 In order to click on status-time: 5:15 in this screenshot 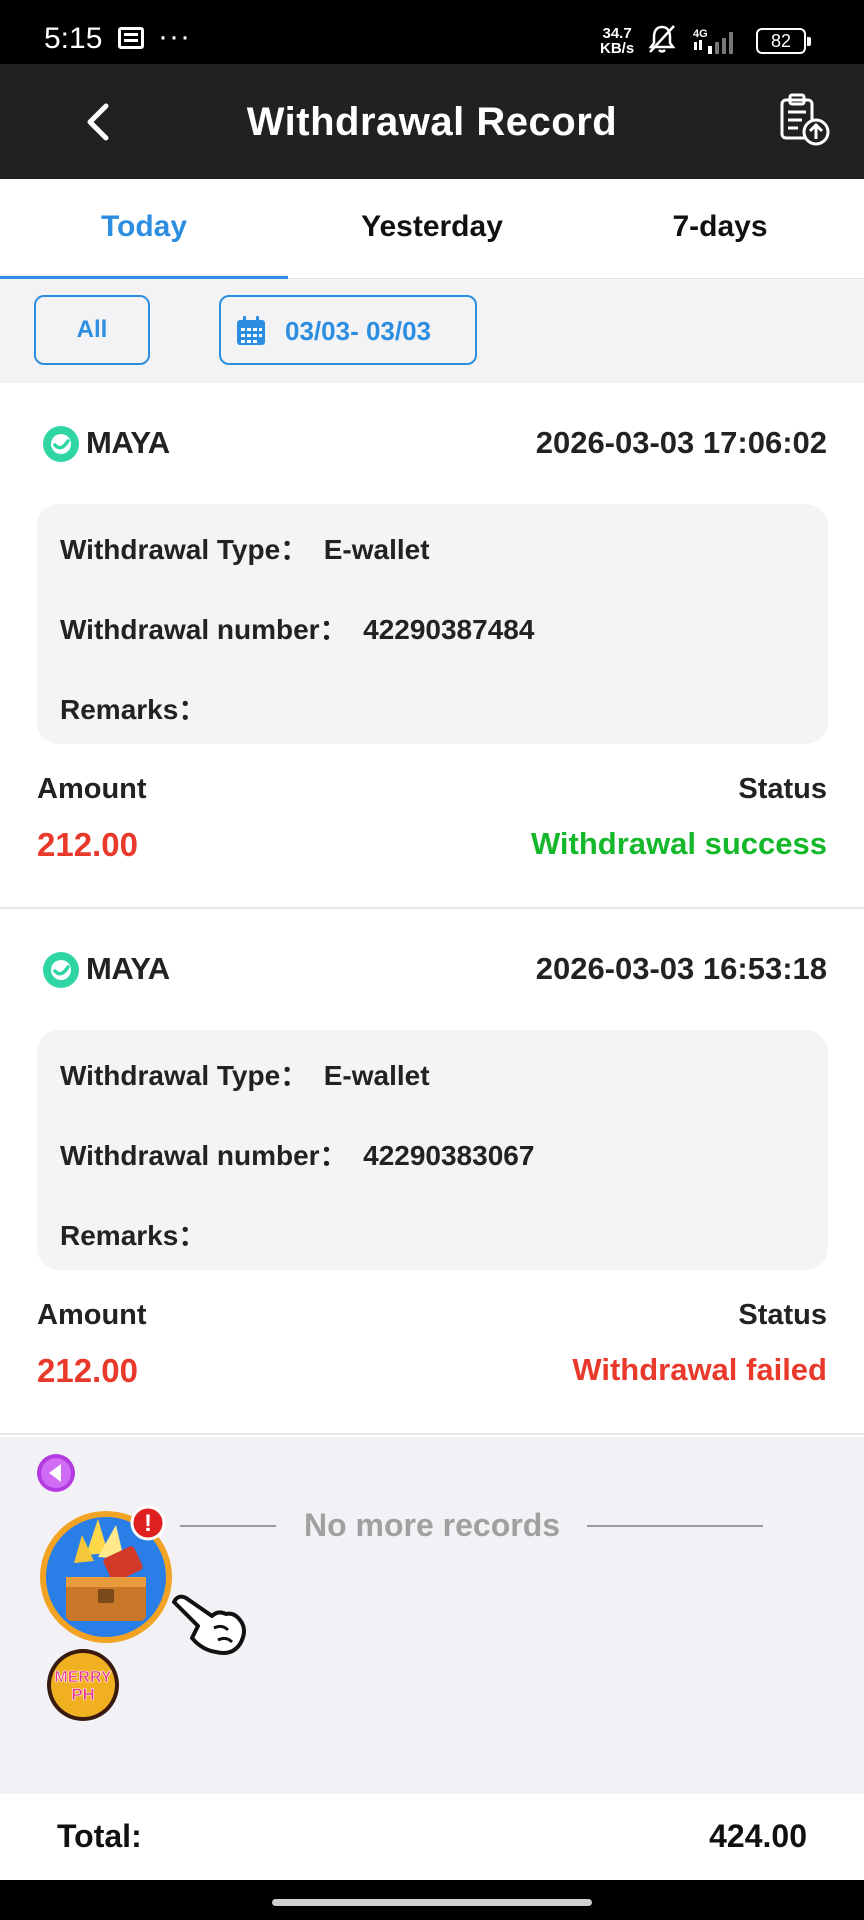, I will do `click(73, 38)`.